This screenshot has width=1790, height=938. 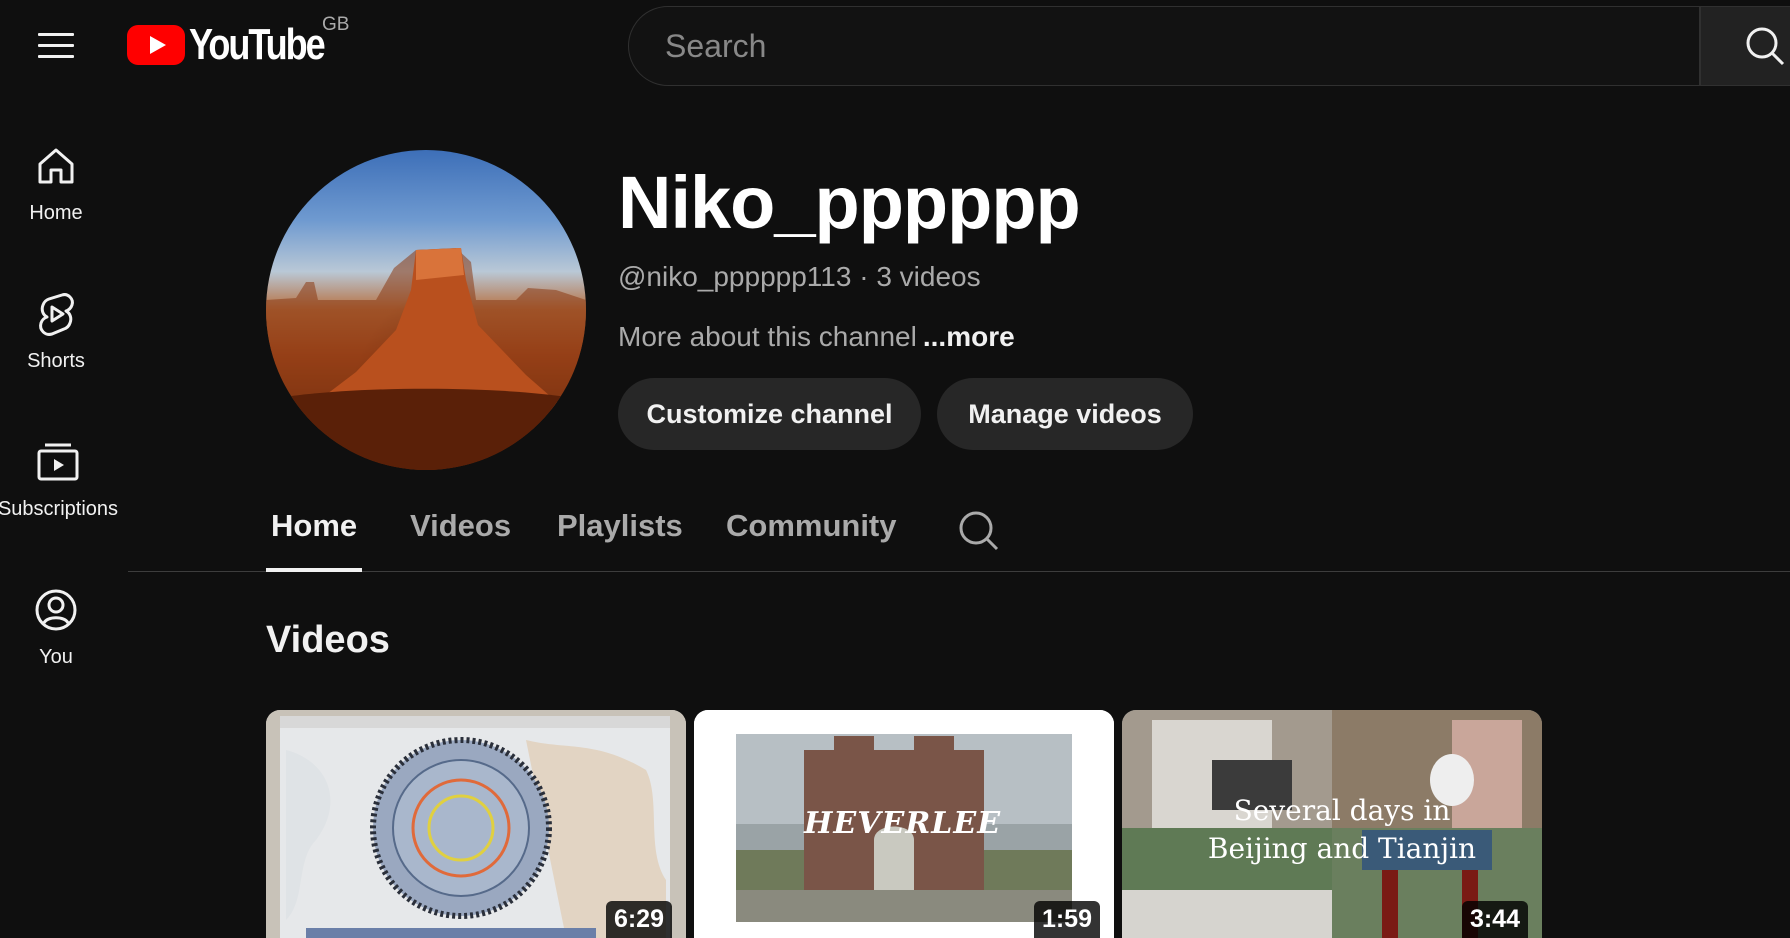 I want to click on sidebar-item-home: Home, so click(x=56, y=202).